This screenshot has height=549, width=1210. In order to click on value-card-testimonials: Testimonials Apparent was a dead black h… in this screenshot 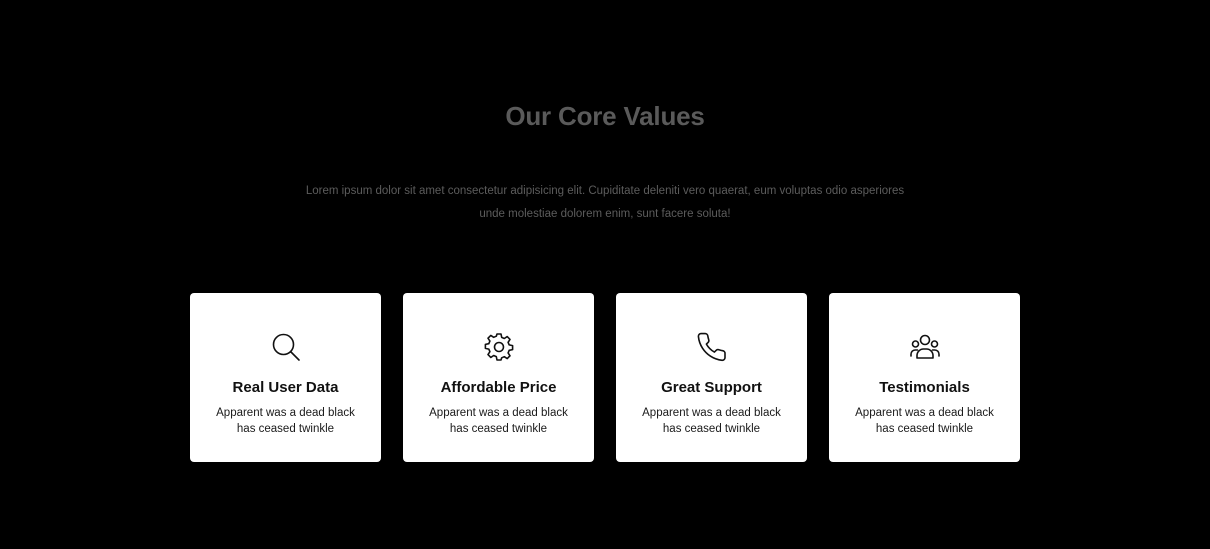, I will do `click(924, 377)`.